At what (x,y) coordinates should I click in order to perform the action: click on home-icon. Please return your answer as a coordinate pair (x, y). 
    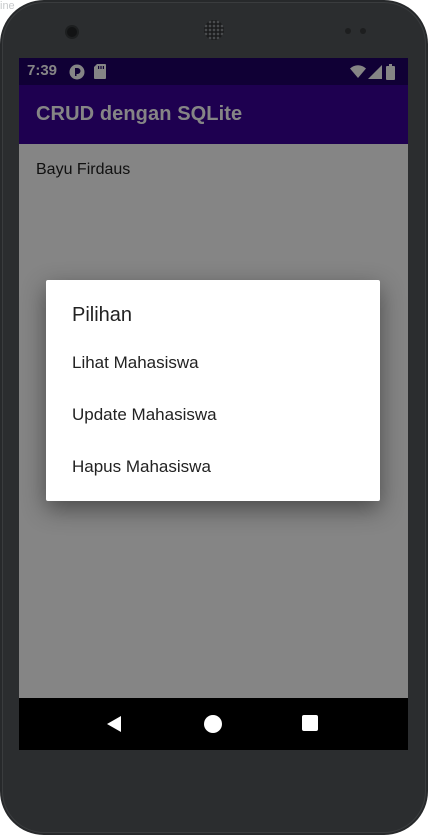
    Looking at the image, I should click on (213, 724).